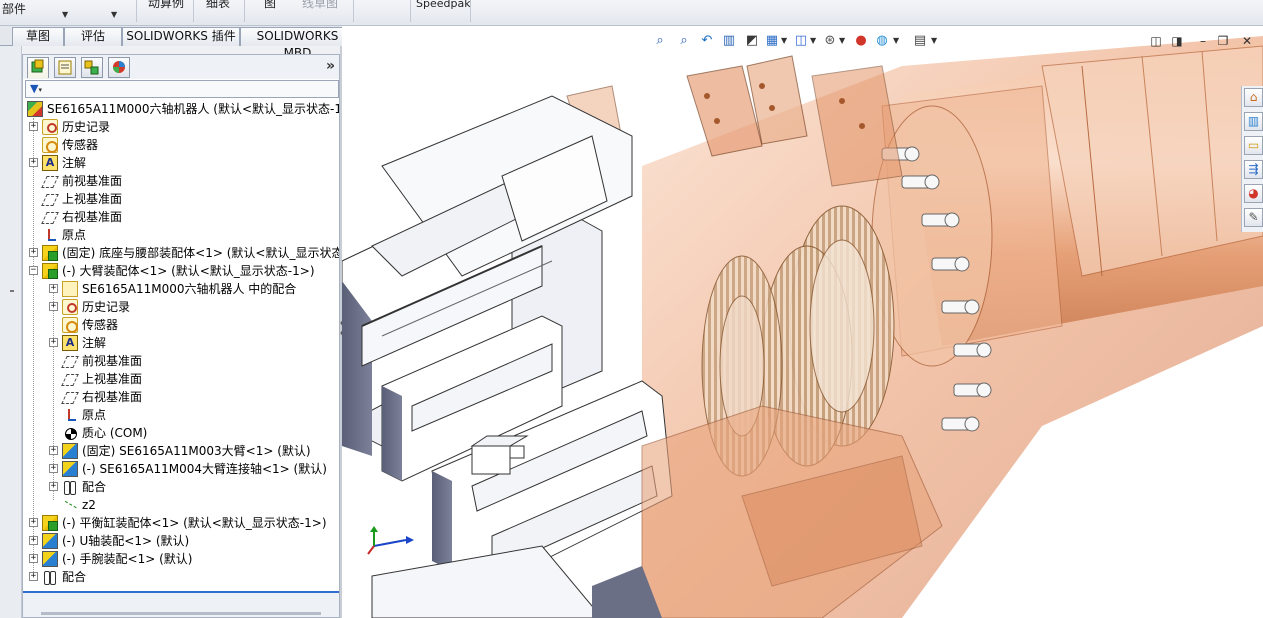  I want to click on ribbon-item-bom: 细表, so click(218, 10).